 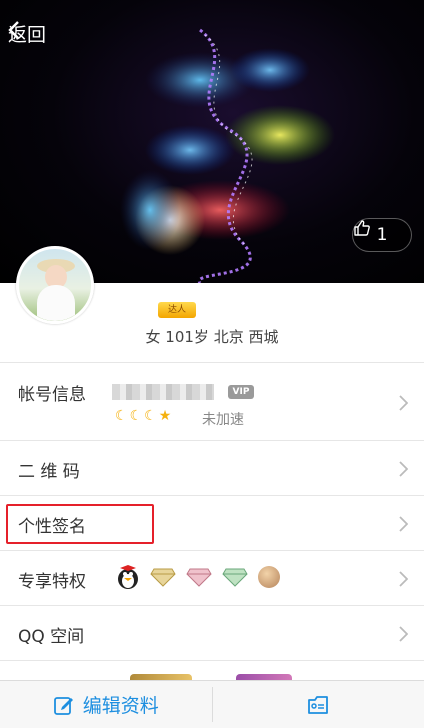 I want to click on like-button: 1, so click(x=382, y=235).